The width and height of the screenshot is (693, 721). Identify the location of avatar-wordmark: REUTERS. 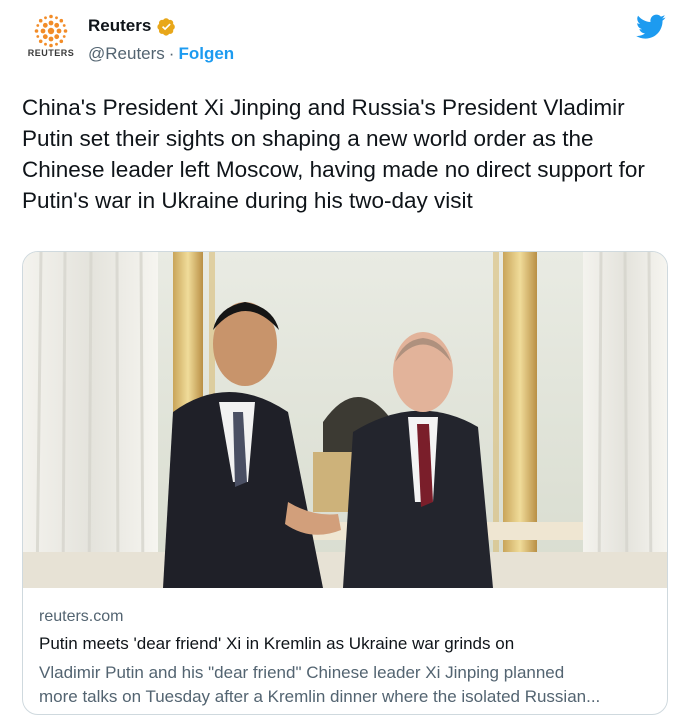
(51, 53).